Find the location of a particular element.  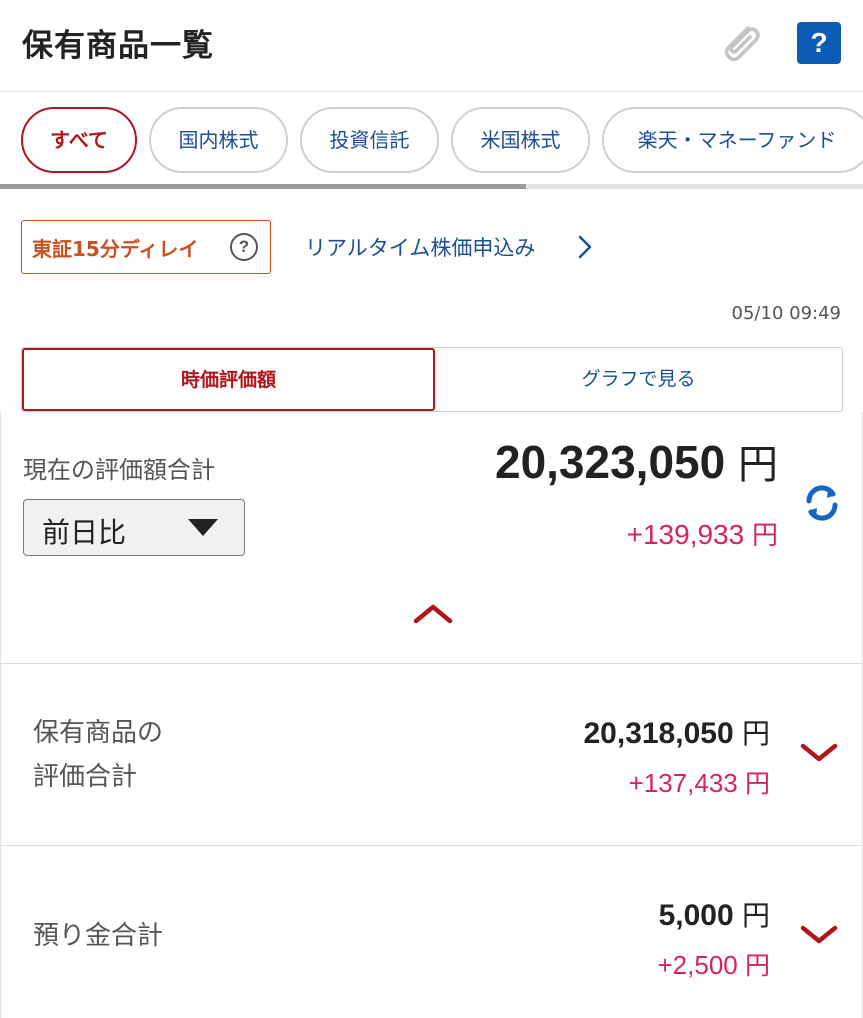

tab-us-stocks: 米国株式 is located at coordinates (520, 140).